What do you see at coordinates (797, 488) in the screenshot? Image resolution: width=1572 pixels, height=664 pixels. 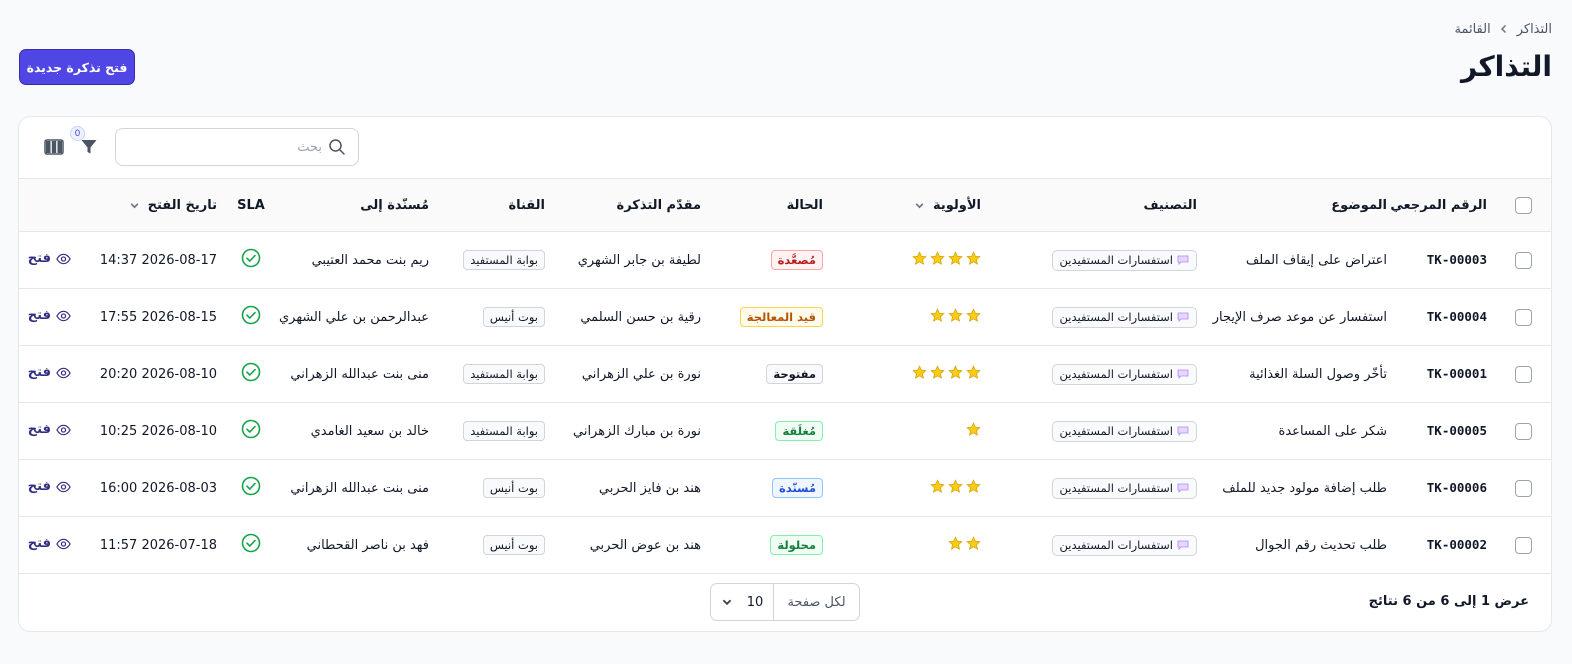 I see `status-badge: مُسنّدة` at bounding box center [797, 488].